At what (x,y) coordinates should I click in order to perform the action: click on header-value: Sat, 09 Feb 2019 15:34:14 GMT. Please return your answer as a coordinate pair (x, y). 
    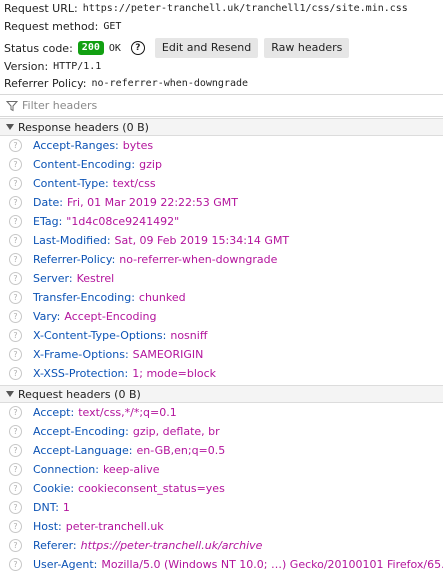
    Looking at the image, I should click on (202, 240).